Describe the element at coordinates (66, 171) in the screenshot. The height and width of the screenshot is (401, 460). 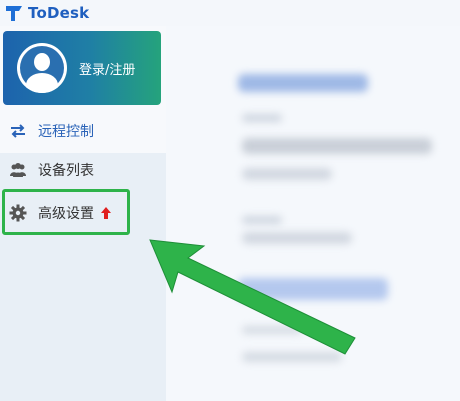
I see `sidebar-item-label: 设备列表` at that location.